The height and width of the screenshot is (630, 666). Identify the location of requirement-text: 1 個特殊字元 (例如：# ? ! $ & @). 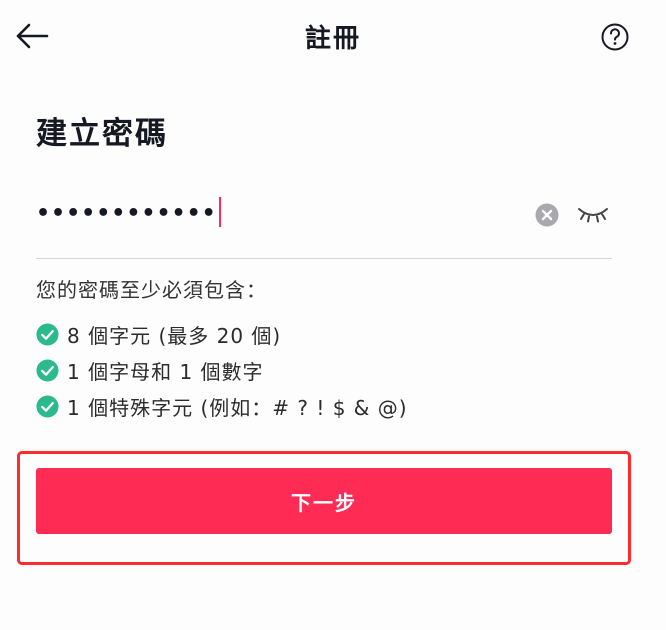
(237, 407).